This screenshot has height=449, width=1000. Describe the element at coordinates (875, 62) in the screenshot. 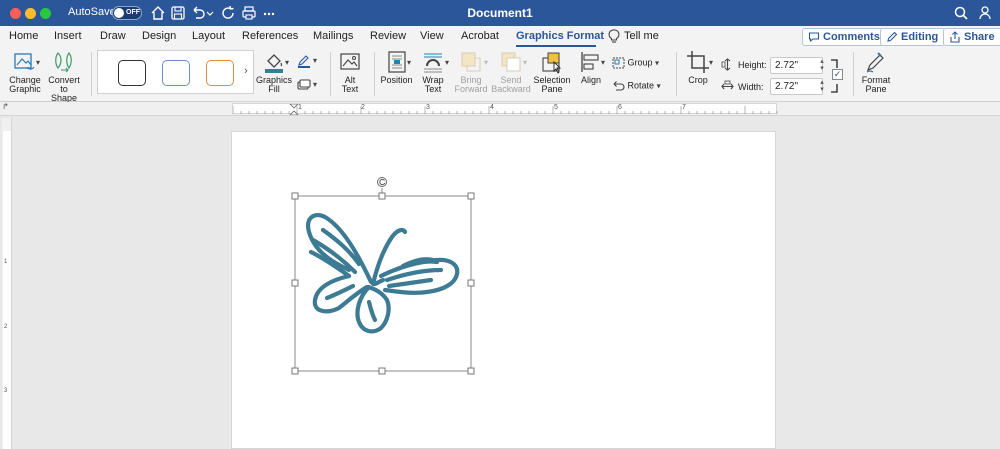

I see `format-pane-icon` at that location.